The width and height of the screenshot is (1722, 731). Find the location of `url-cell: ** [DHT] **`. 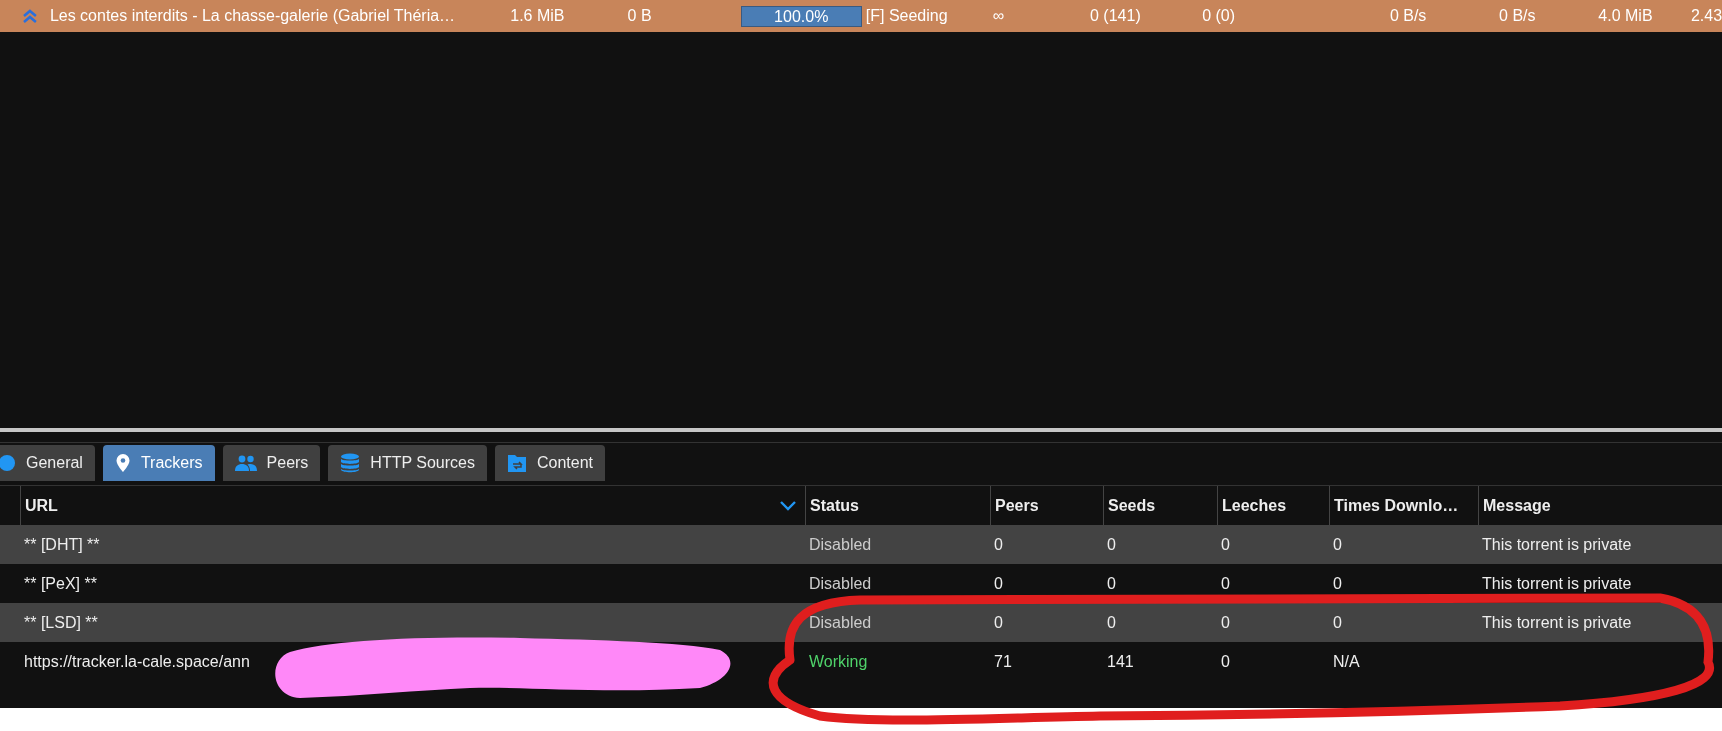

url-cell: ** [DHT] ** is located at coordinates (62, 544).